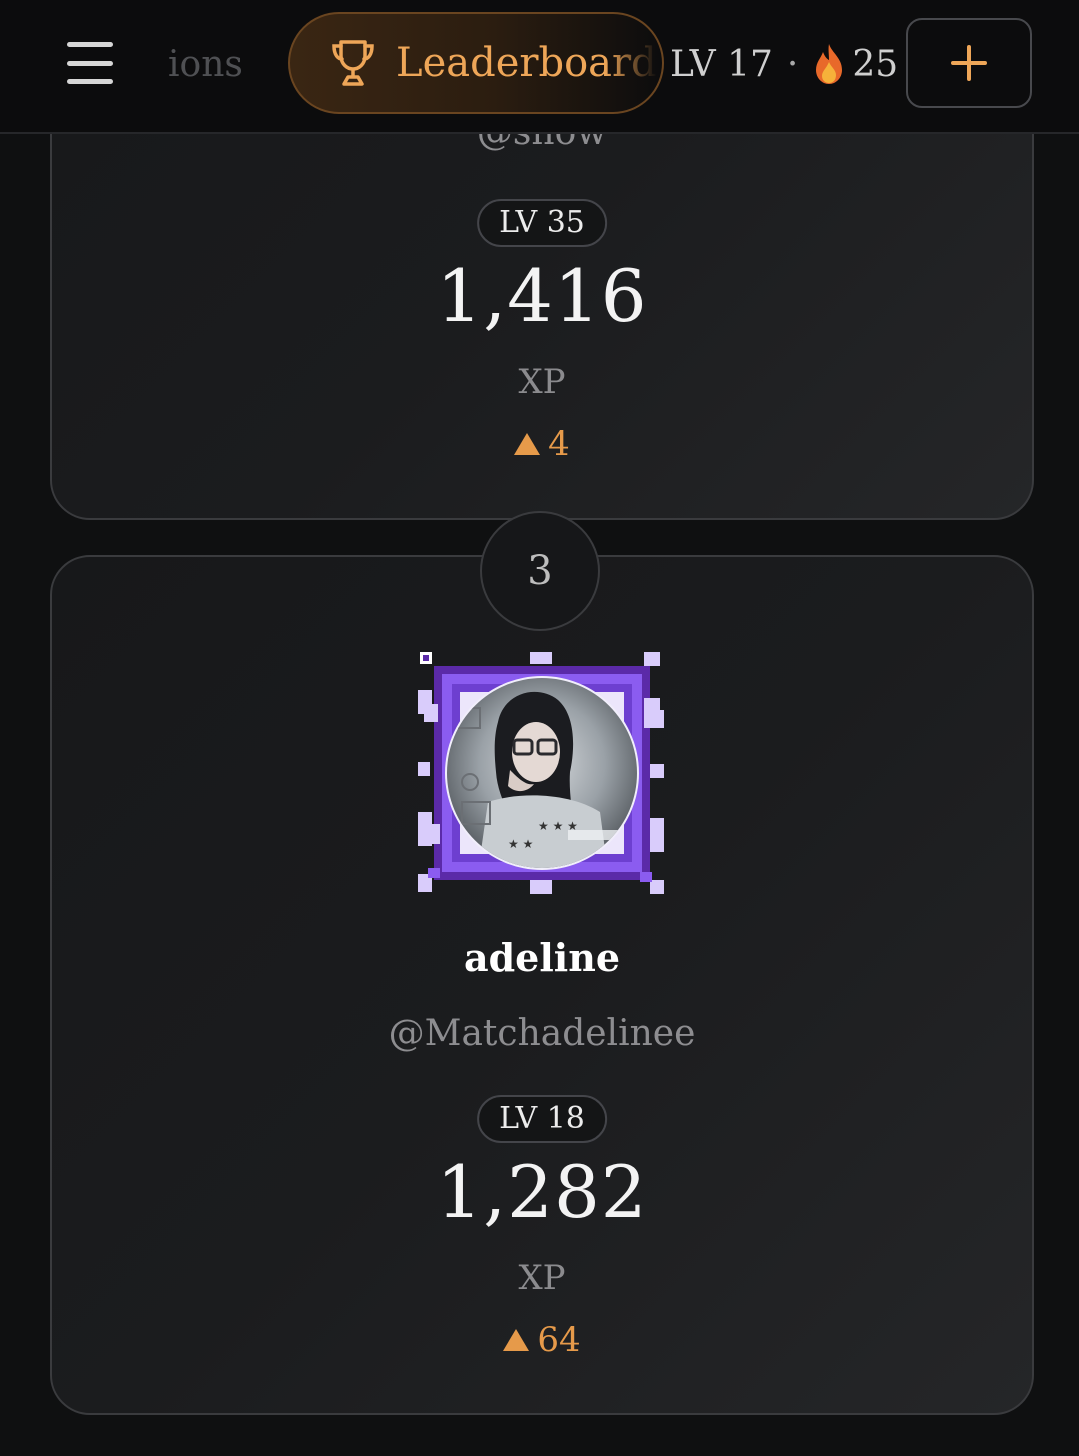 Image resolution: width=1079 pixels, height=1456 pixels. I want to click on user-level-streak: LV 17 · 25, so click(784, 64).